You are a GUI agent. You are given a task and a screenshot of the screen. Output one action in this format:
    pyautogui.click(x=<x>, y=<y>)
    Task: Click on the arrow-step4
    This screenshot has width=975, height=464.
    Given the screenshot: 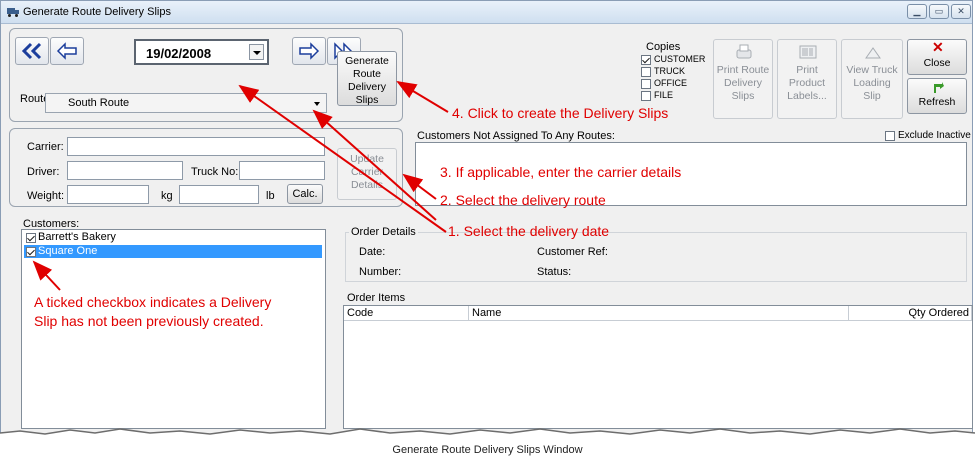 What is the action you would take?
    pyautogui.click(x=422, y=96)
    